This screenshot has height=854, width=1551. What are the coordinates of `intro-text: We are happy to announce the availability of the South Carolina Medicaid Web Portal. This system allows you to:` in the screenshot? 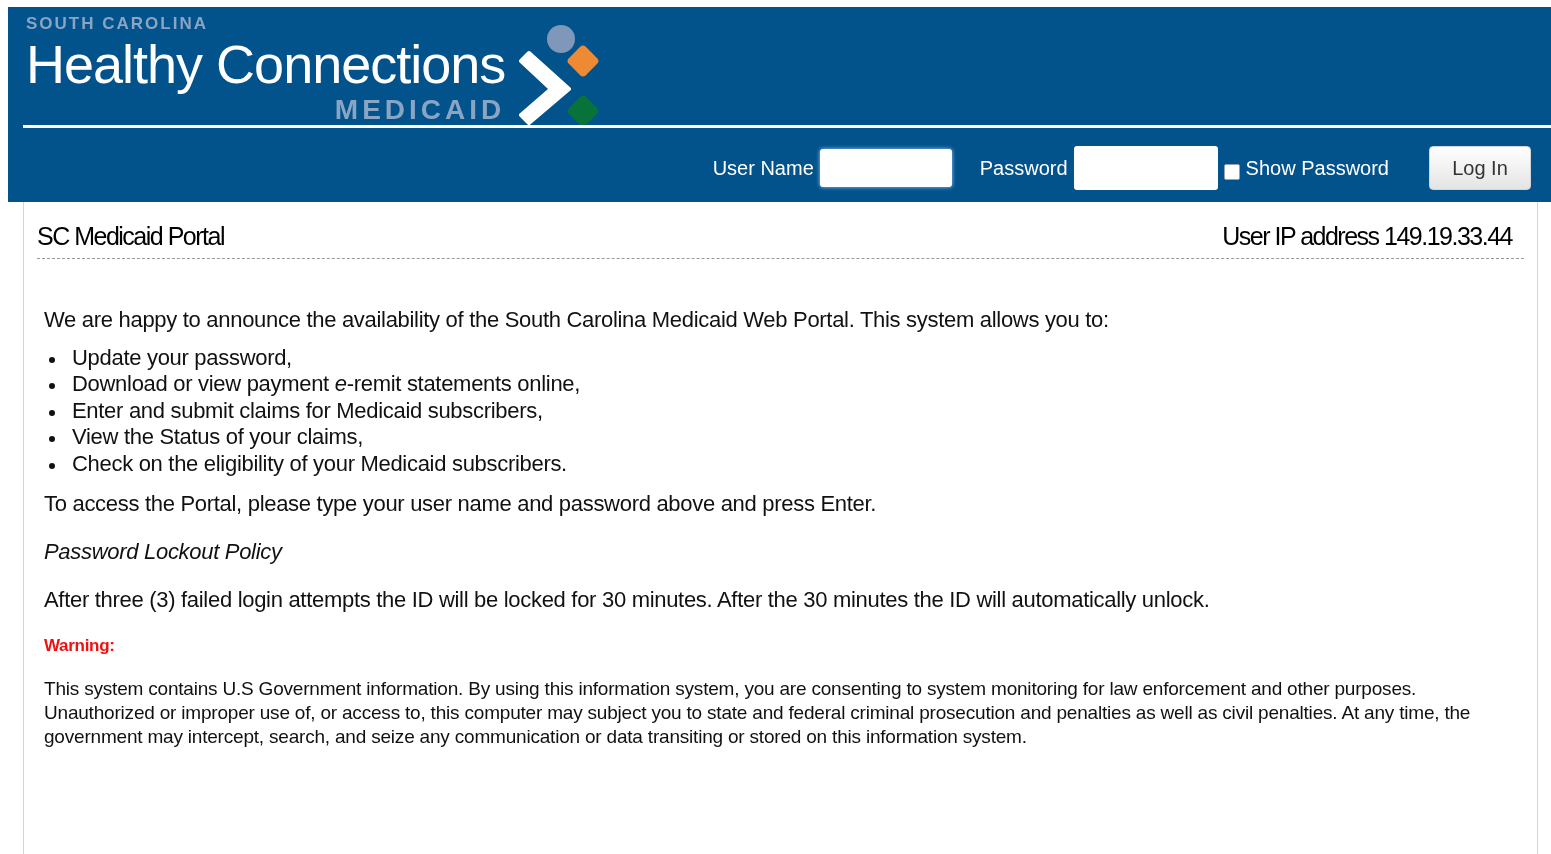 It's located at (577, 319).